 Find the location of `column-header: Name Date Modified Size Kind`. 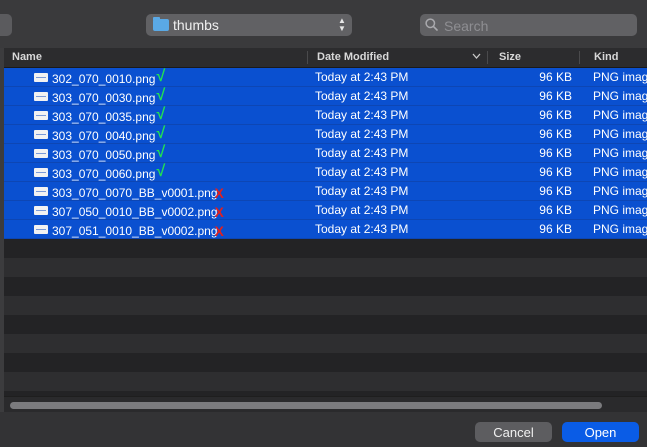

column-header: Name Date Modified Size Kind is located at coordinates (325, 58).